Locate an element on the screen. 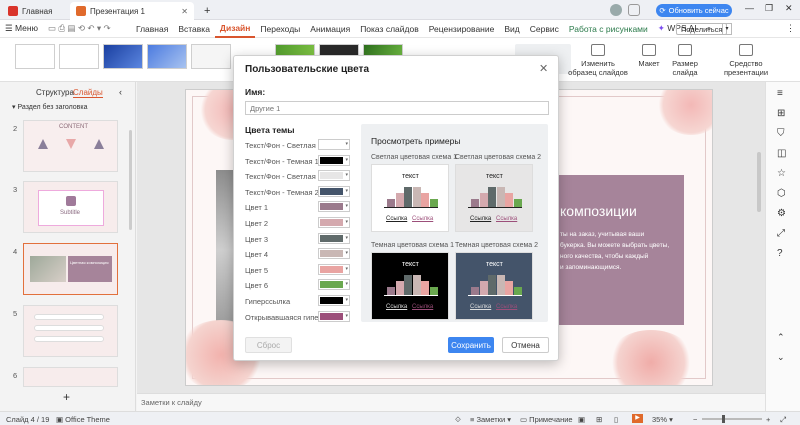 The height and width of the screenshot is (425, 800). resize-icon: ⤢ is located at coordinates (781, 233).